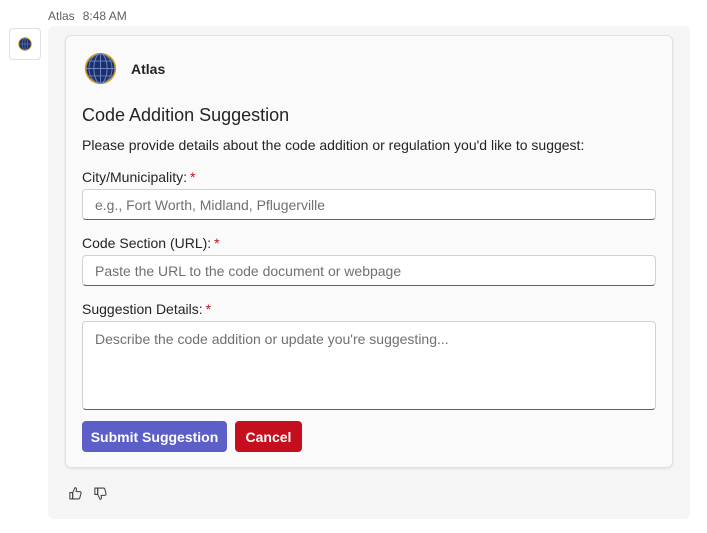  What do you see at coordinates (186, 115) in the screenshot?
I see `card-title: Code Addition Suggestion` at bounding box center [186, 115].